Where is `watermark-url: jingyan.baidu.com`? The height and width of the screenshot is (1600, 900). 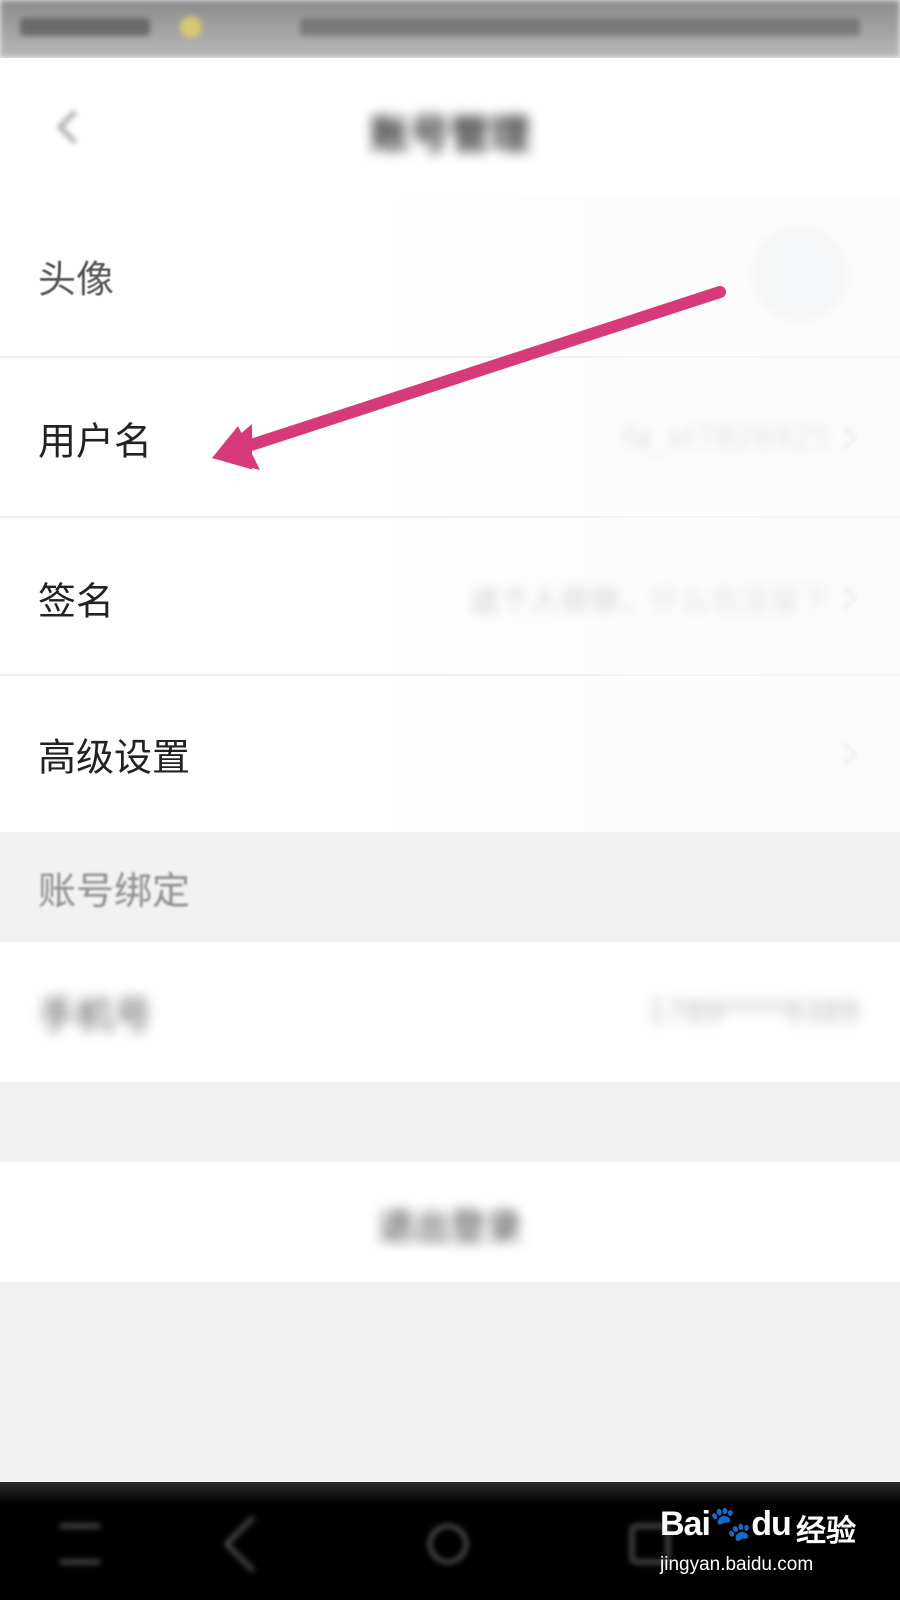 watermark-url: jingyan.baidu.com is located at coordinates (737, 1564).